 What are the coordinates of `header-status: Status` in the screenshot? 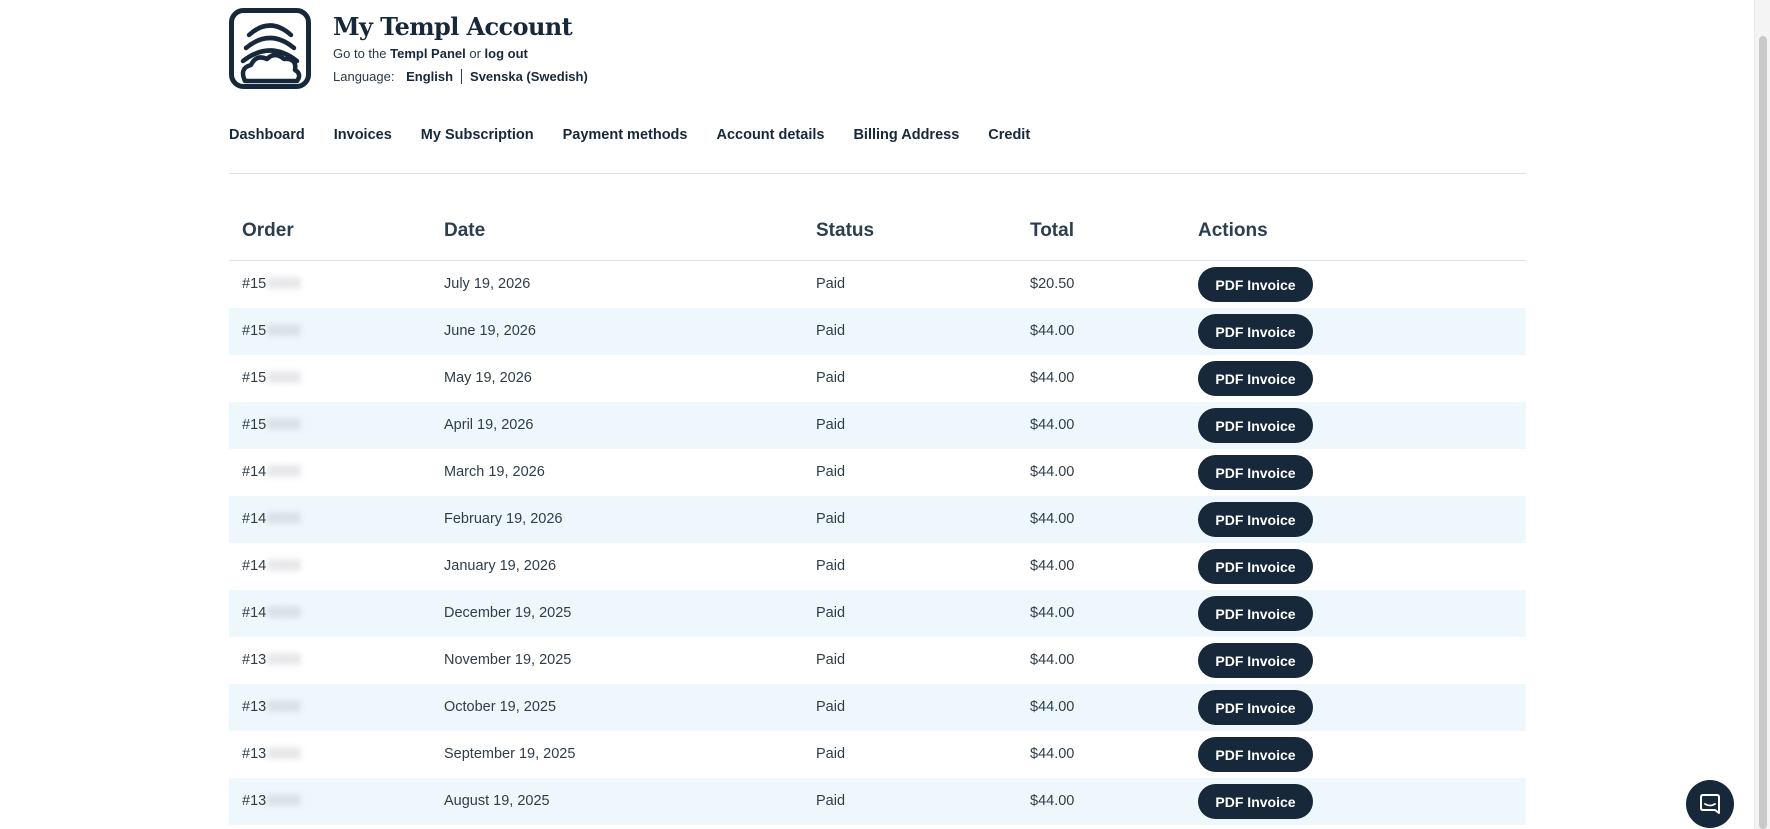 It's located at (845, 230).